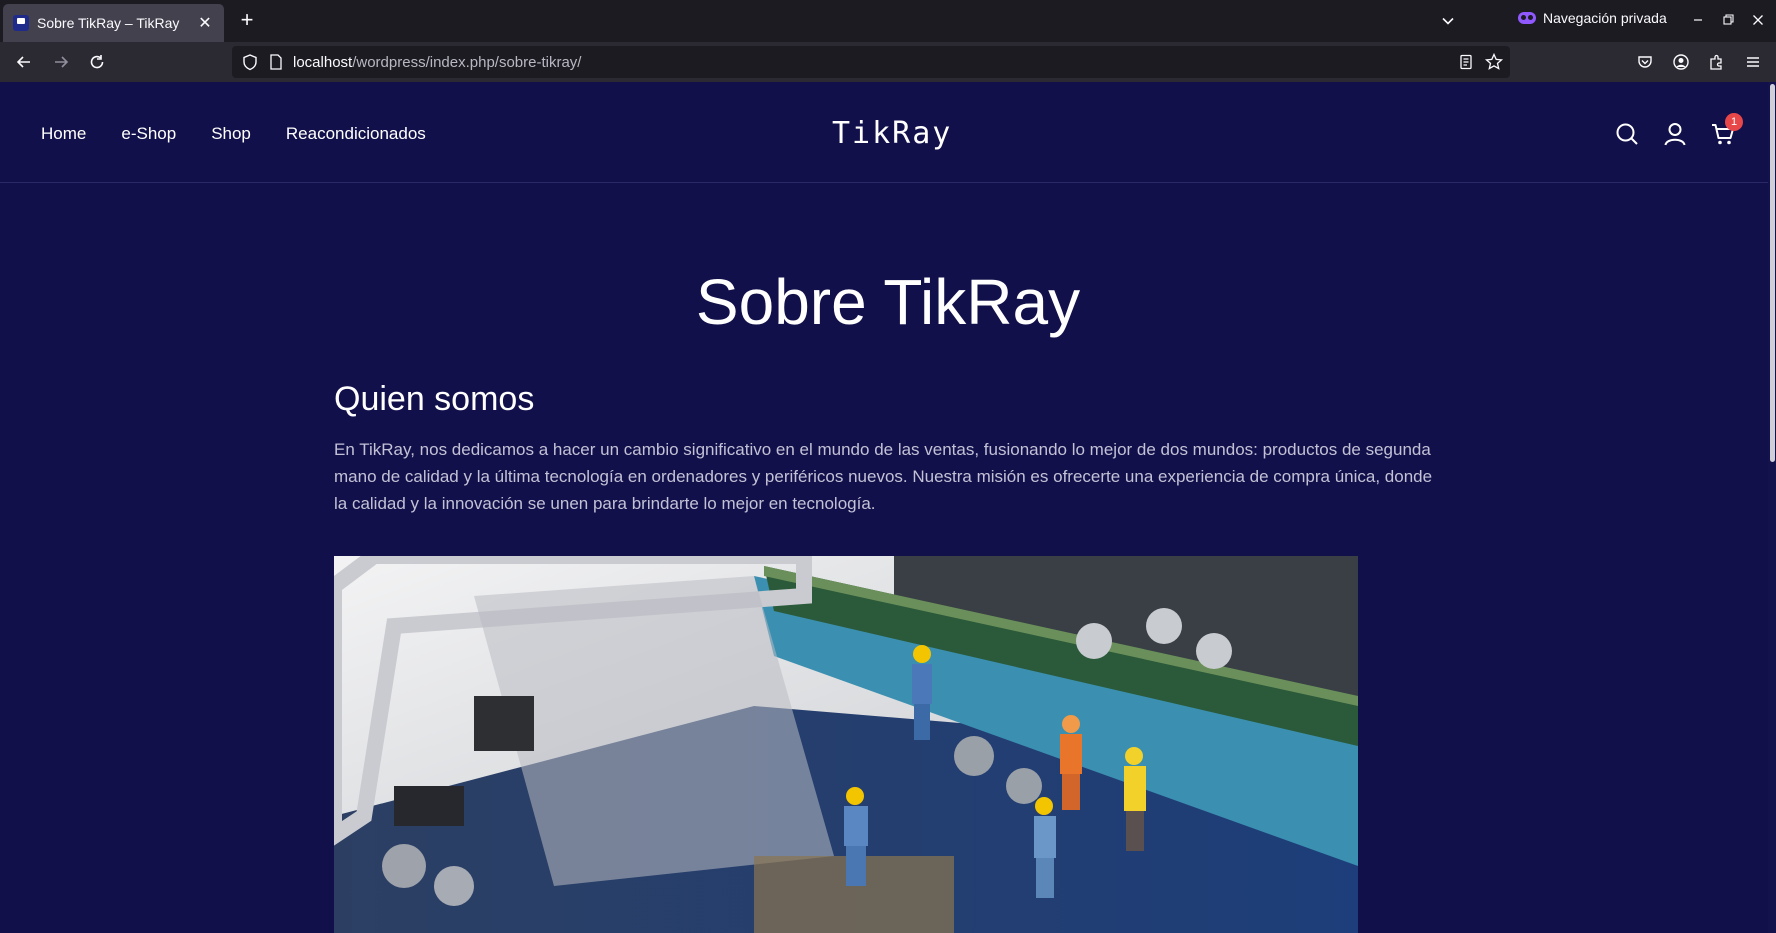 This screenshot has height=933, width=1776. Describe the element at coordinates (21, 23) in the screenshot. I see `site-favicon-icon` at that location.